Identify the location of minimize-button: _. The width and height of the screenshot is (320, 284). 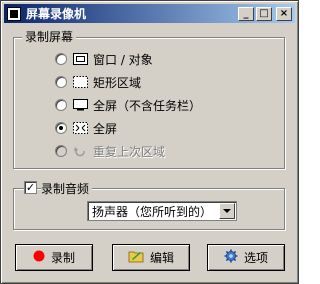
(246, 13).